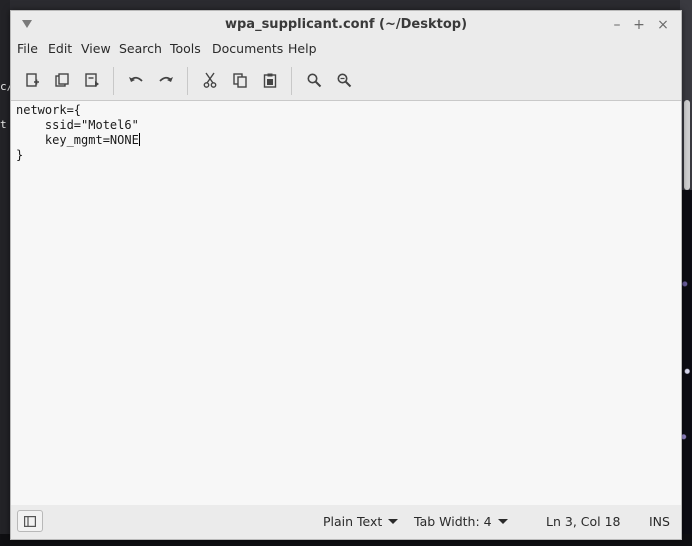 This screenshot has width=692, height=546. Describe the element at coordinates (487, 521) in the screenshot. I see `tab-width-value: 4` at that location.